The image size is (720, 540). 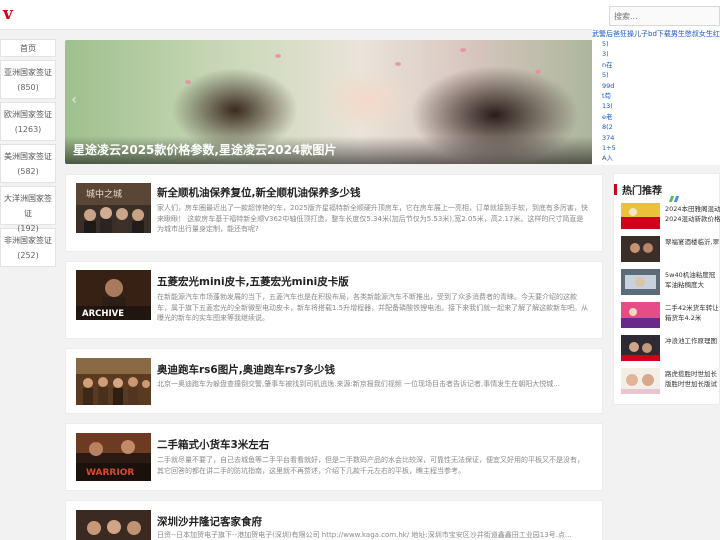 I want to click on nav-america-visa: 美洲国家签证 (582), so click(x=28, y=163).